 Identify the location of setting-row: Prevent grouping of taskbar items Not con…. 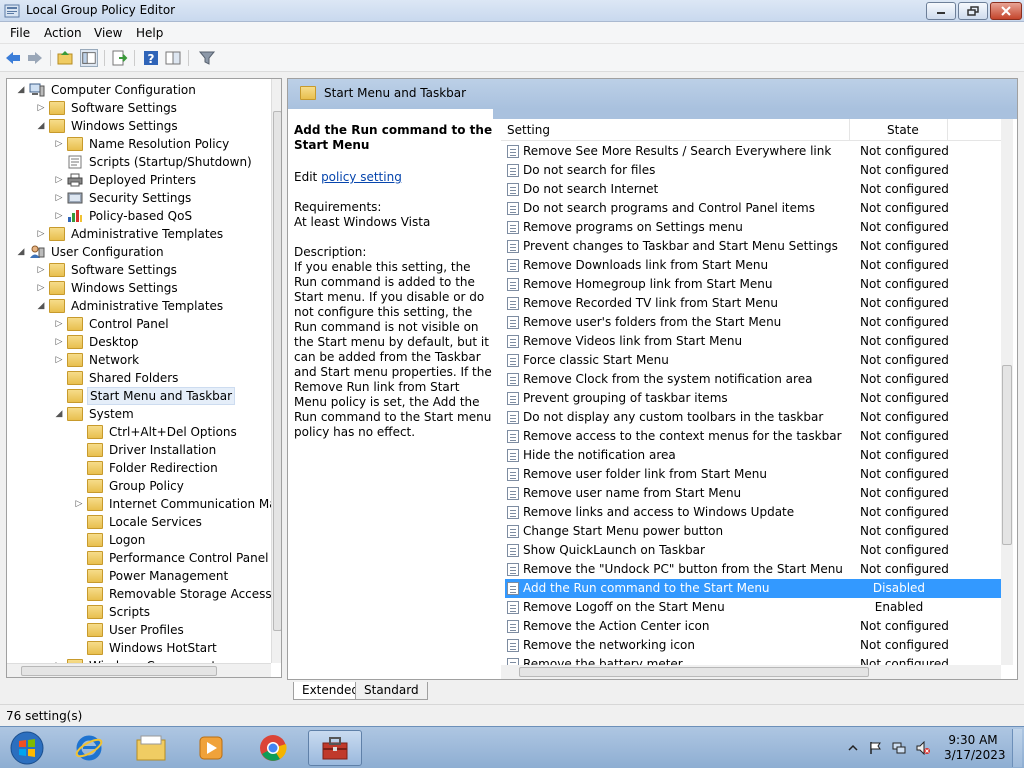
(753, 398).